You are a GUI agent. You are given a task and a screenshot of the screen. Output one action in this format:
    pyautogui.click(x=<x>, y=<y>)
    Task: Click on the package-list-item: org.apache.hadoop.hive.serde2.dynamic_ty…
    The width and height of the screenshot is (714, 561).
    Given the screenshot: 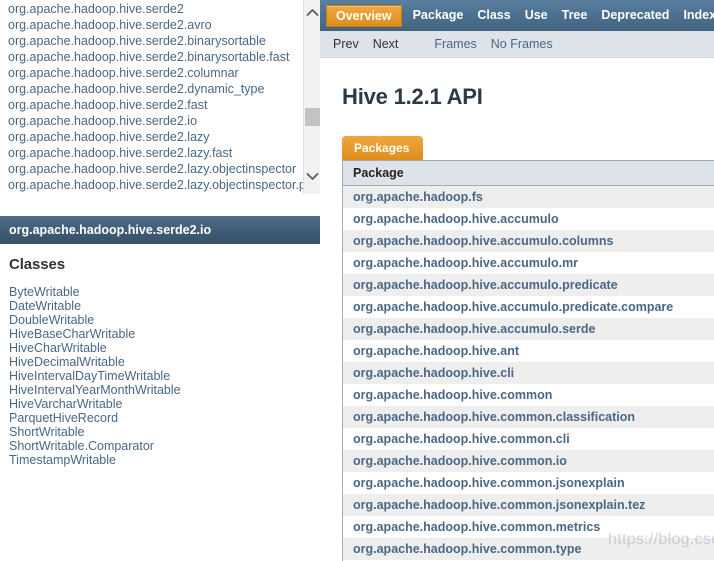 What is the action you would take?
    pyautogui.click(x=151, y=89)
    